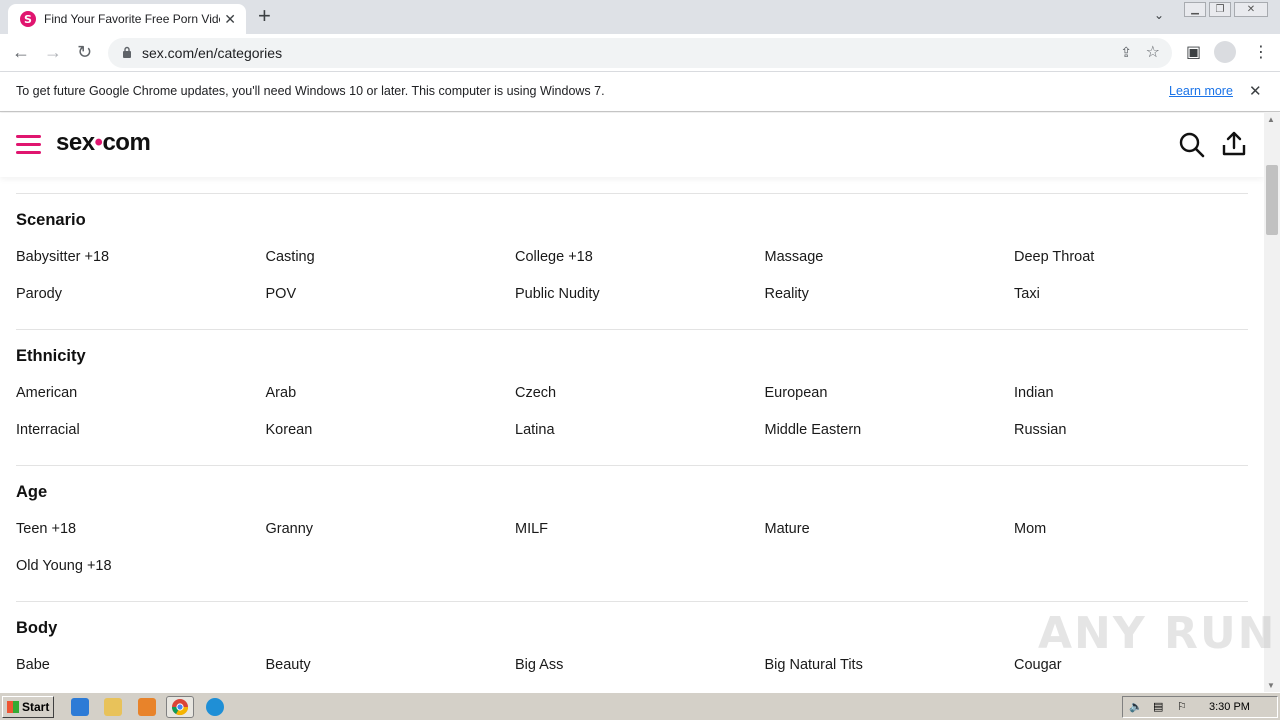 This screenshot has height=722, width=1280. What do you see at coordinates (890, 529) in the screenshot?
I see `category-link: Mature` at bounding box center [890, 529].